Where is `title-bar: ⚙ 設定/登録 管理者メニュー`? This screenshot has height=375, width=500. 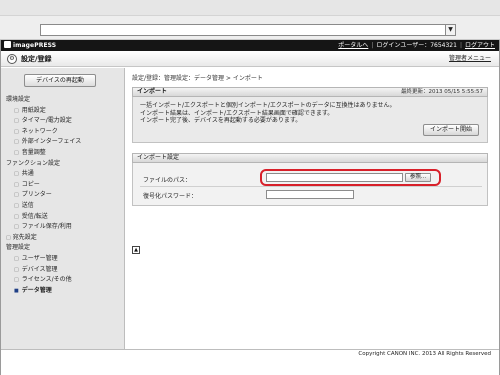
title-bar: ⚙ 設定/登録 管理者メニュー is located at coordinates (250, 59).